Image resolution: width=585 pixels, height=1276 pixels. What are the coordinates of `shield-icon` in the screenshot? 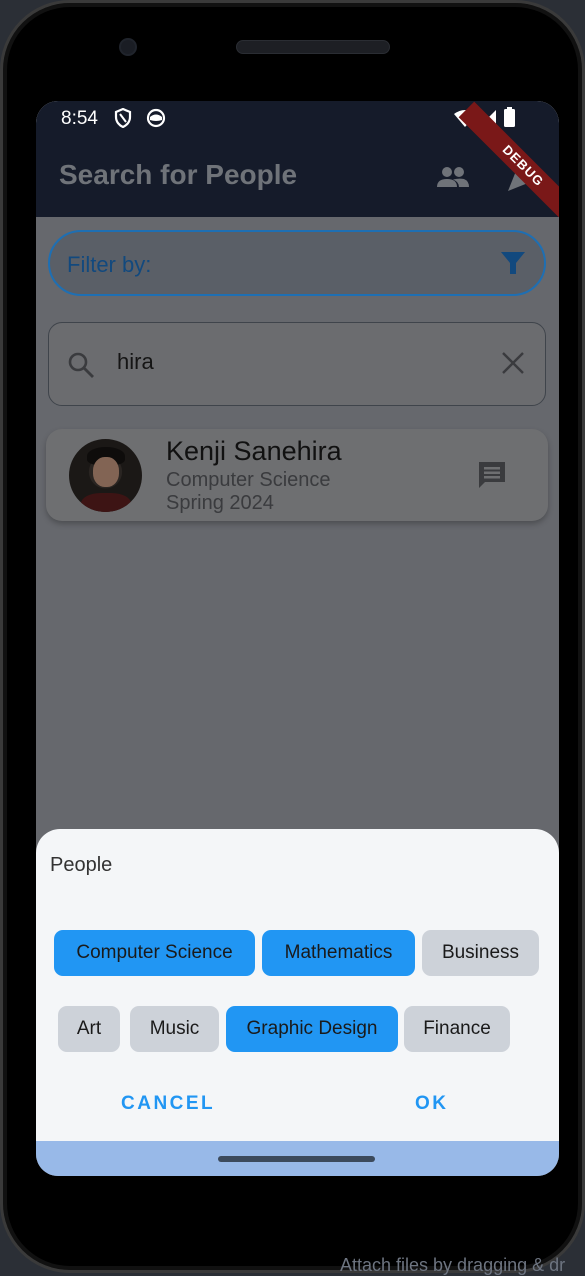 It's located at (123, 120).